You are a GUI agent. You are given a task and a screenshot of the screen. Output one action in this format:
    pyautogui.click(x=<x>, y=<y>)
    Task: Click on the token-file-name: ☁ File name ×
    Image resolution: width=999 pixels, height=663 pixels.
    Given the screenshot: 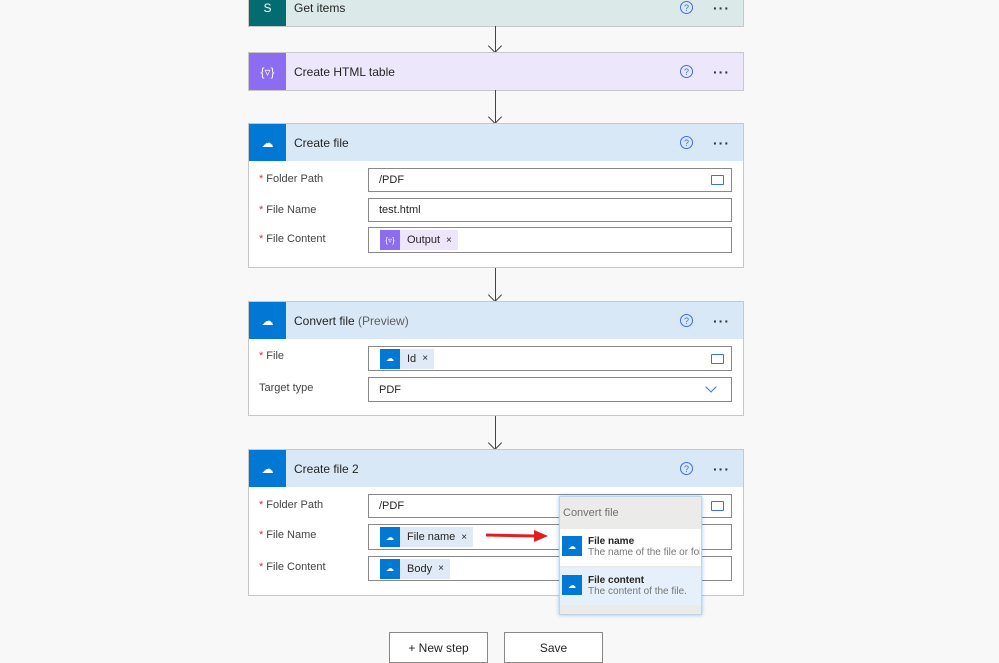 What is the action you would take?
    pyautogui.click(x=427, y=537)
    